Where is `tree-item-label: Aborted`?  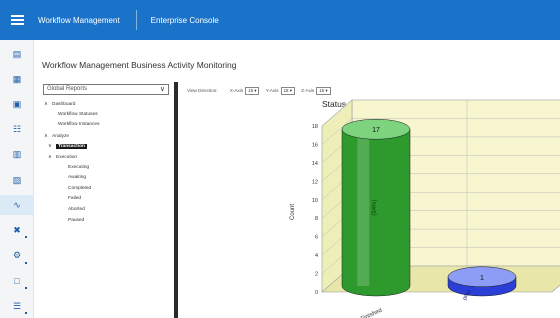 tree-item-label: Aborted is located at coordinates (76, 209).